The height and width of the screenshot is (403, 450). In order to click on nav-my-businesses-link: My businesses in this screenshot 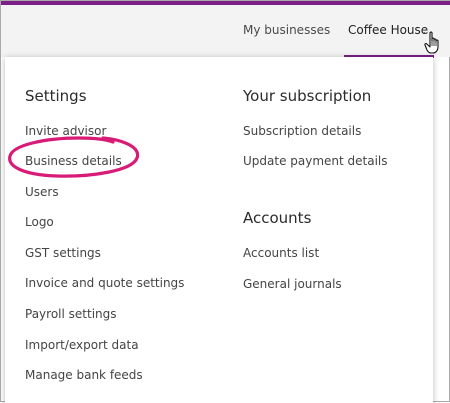, I will do `click(286, 30)`.